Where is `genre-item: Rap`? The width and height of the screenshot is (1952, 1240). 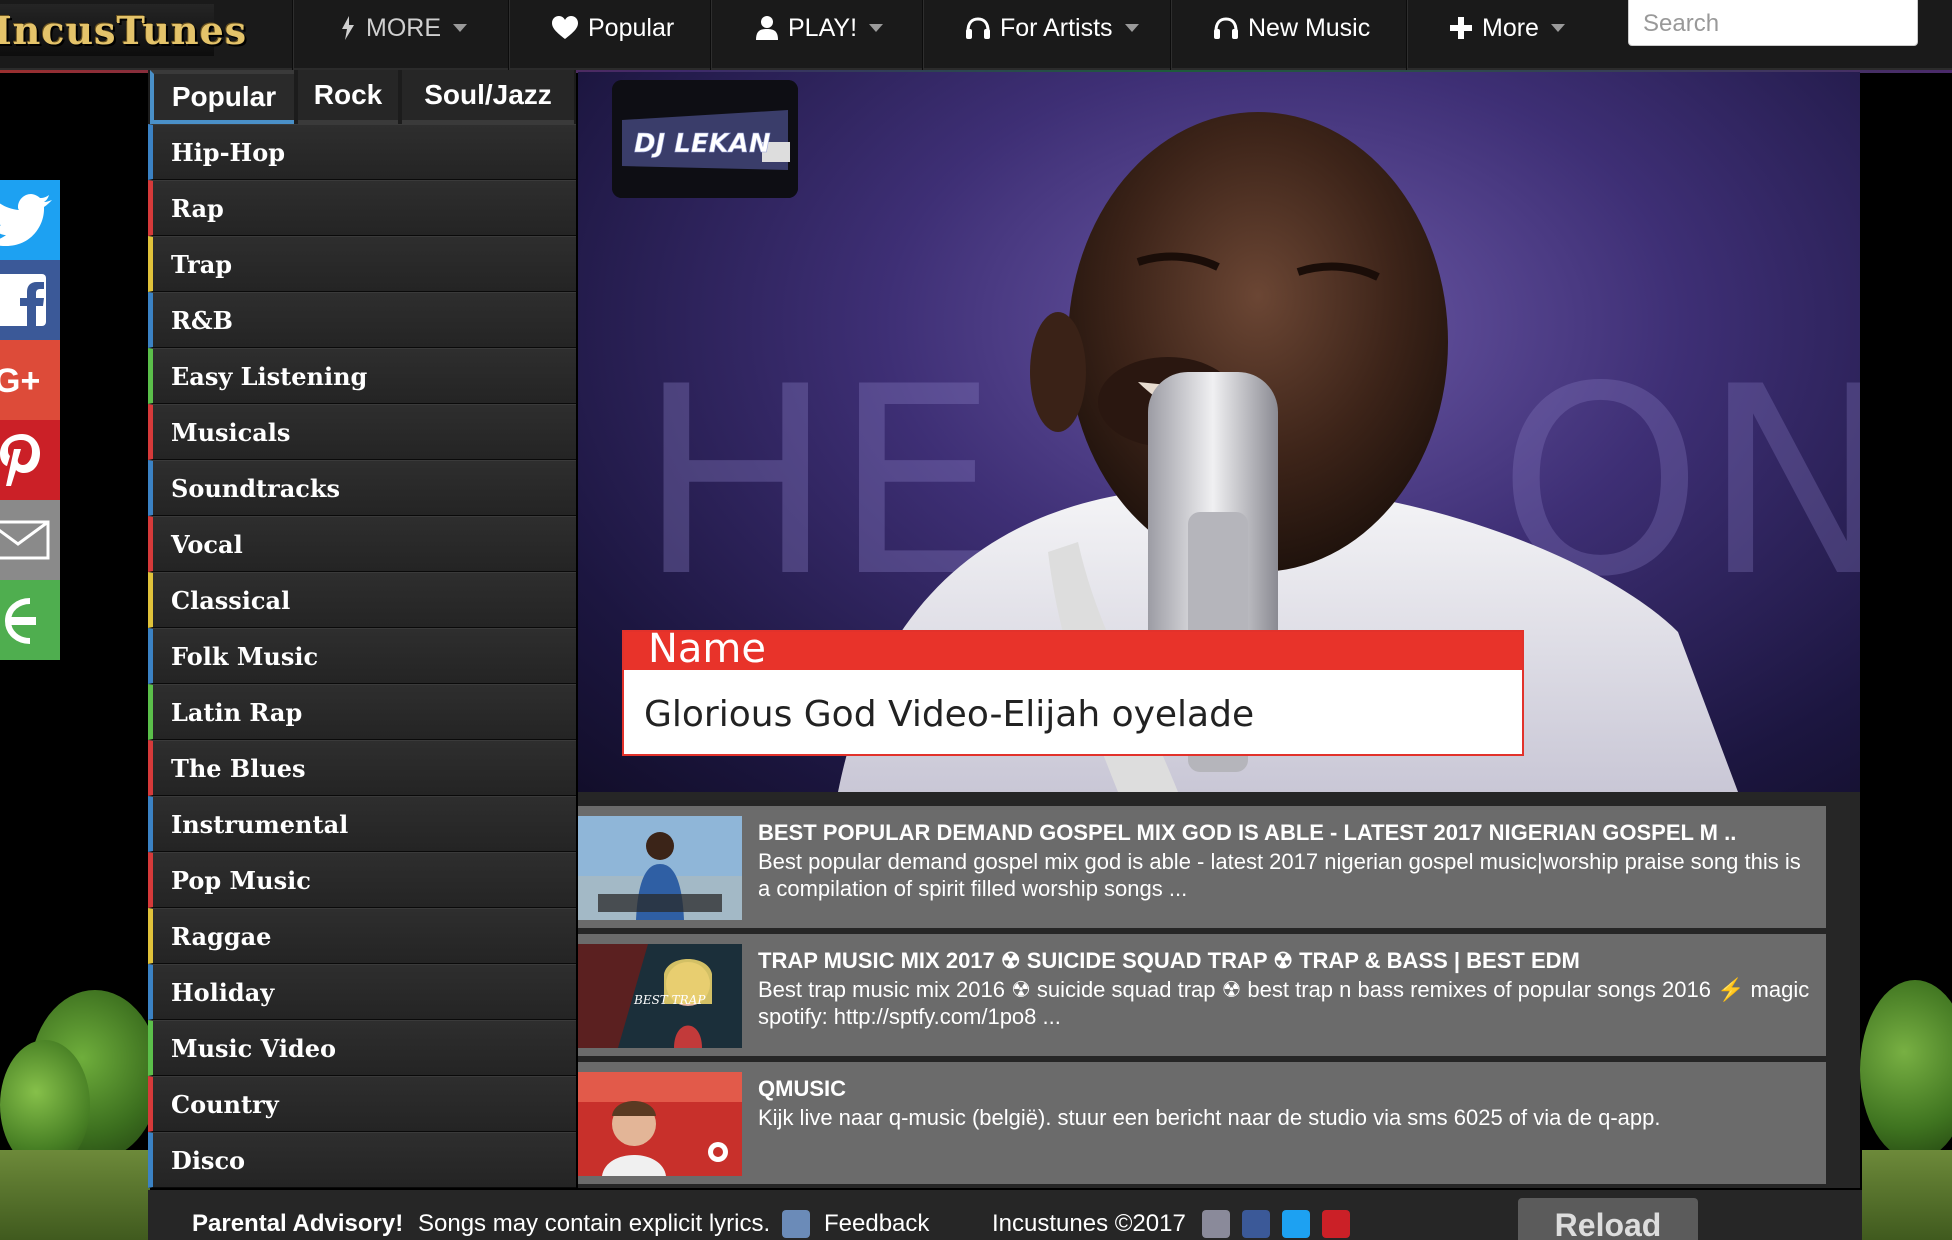
genre-item: Rap is located at coordinates (362, 208).